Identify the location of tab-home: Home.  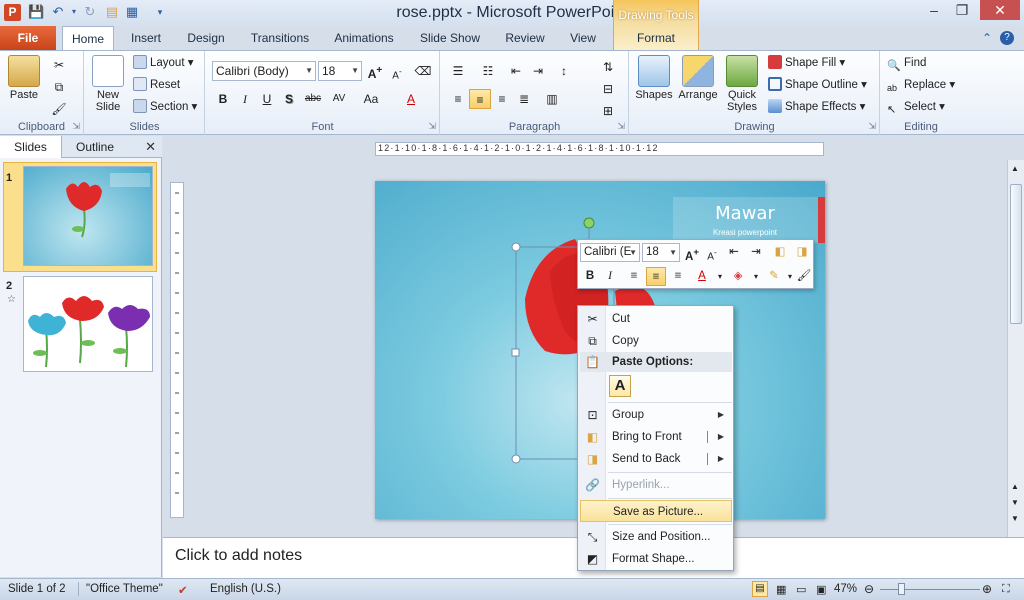
(88, 38).